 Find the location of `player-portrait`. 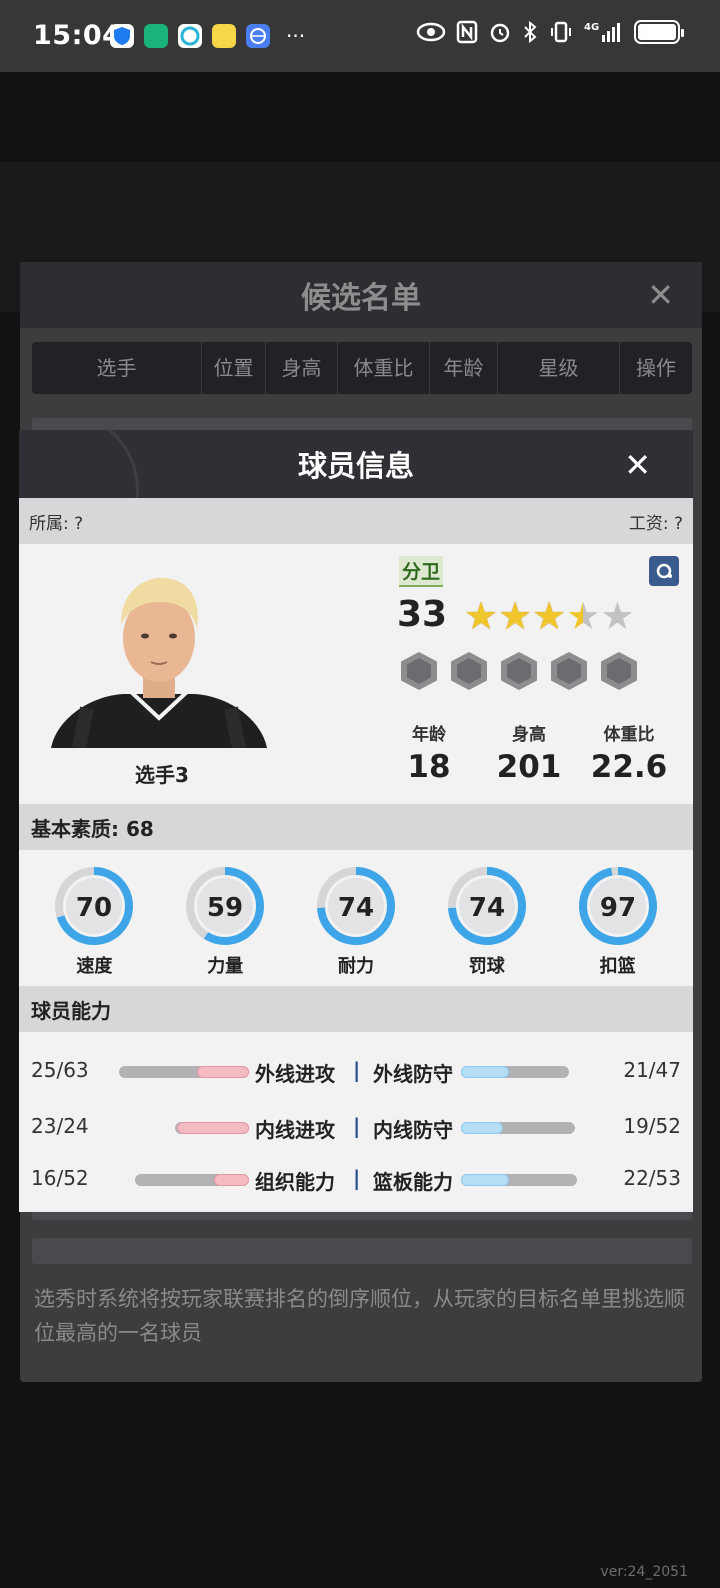

player-portrait is located at coordinates (159, 662).